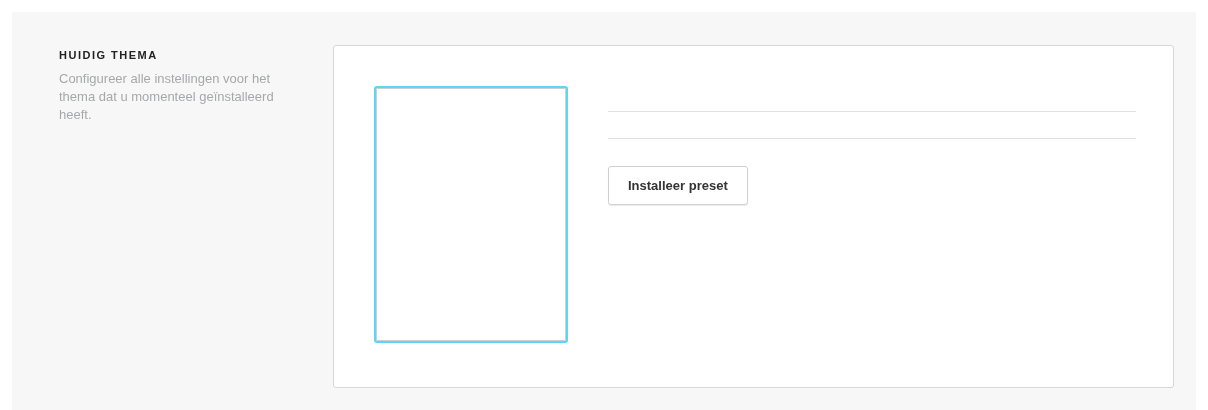 This screenshot has height=410, width=1208. What do you see at coordinates (167, 96) in the screenshot?
I see `section-description: Configureer alle instellingen voor het thema dat u momenteel geïnstalleerd heeft.` at bounding box center [167, 96].